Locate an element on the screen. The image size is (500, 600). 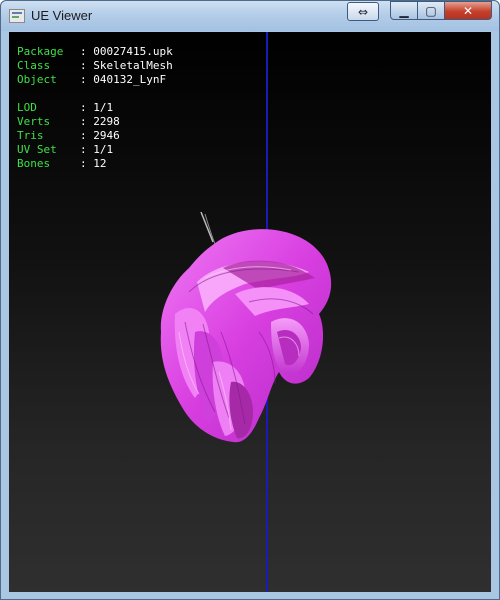
package-label: Package is located at coordinates (40, 51).